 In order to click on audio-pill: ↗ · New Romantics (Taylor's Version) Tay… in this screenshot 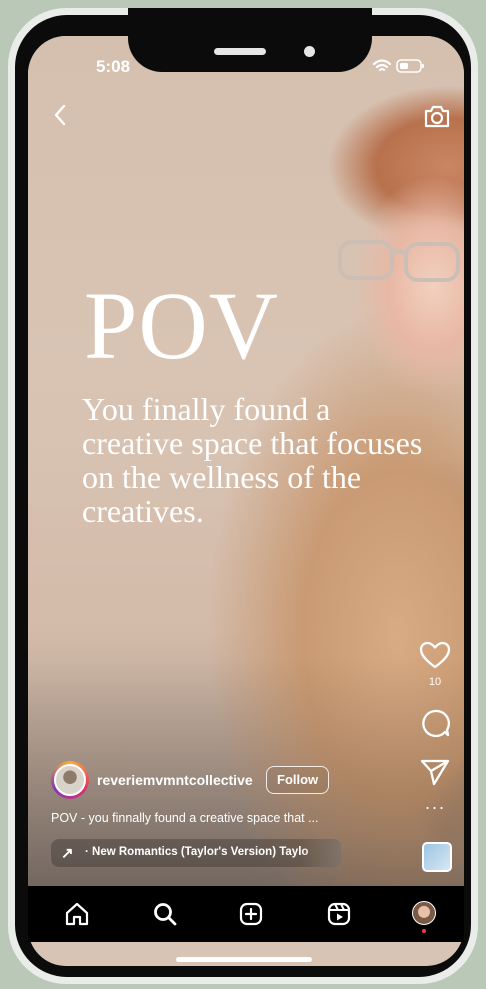, I will do `click(196, 853)`.